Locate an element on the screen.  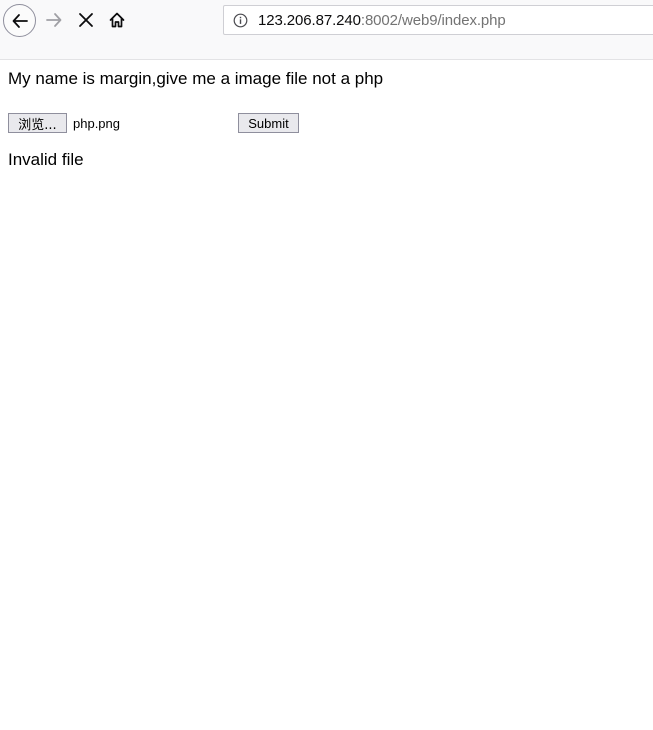
selected-file-name: php.png is located at coordinates (96, 123).